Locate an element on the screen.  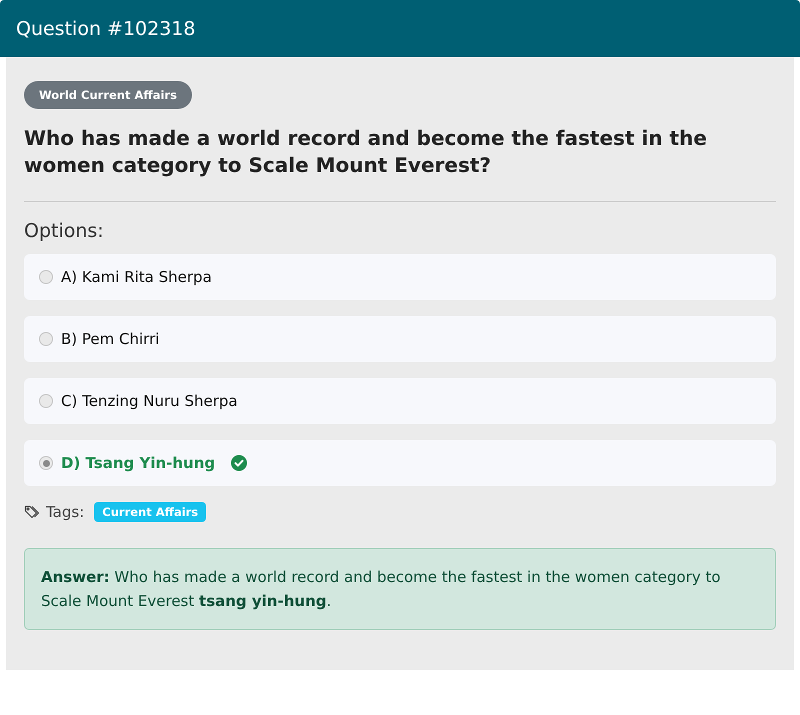
question-text: Who has made a world record and become the fastest in the women category to Scale Mount Everest? is located at coordinates (366, 152).